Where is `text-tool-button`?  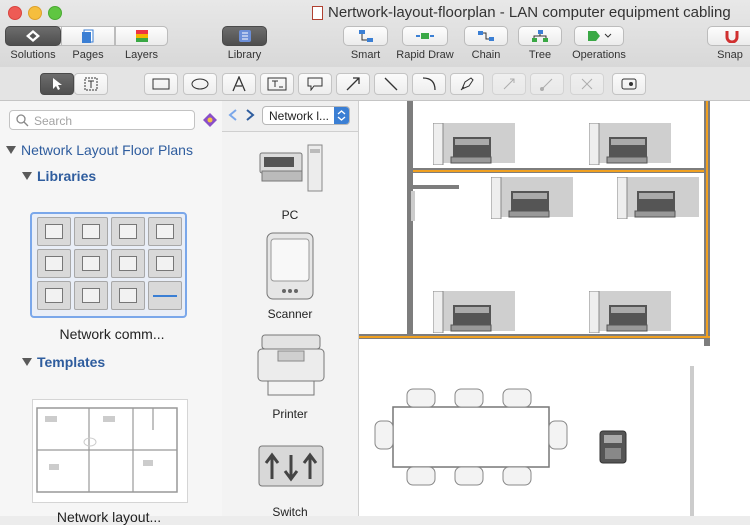
text-tool-button is located at coordinates (239, 84).